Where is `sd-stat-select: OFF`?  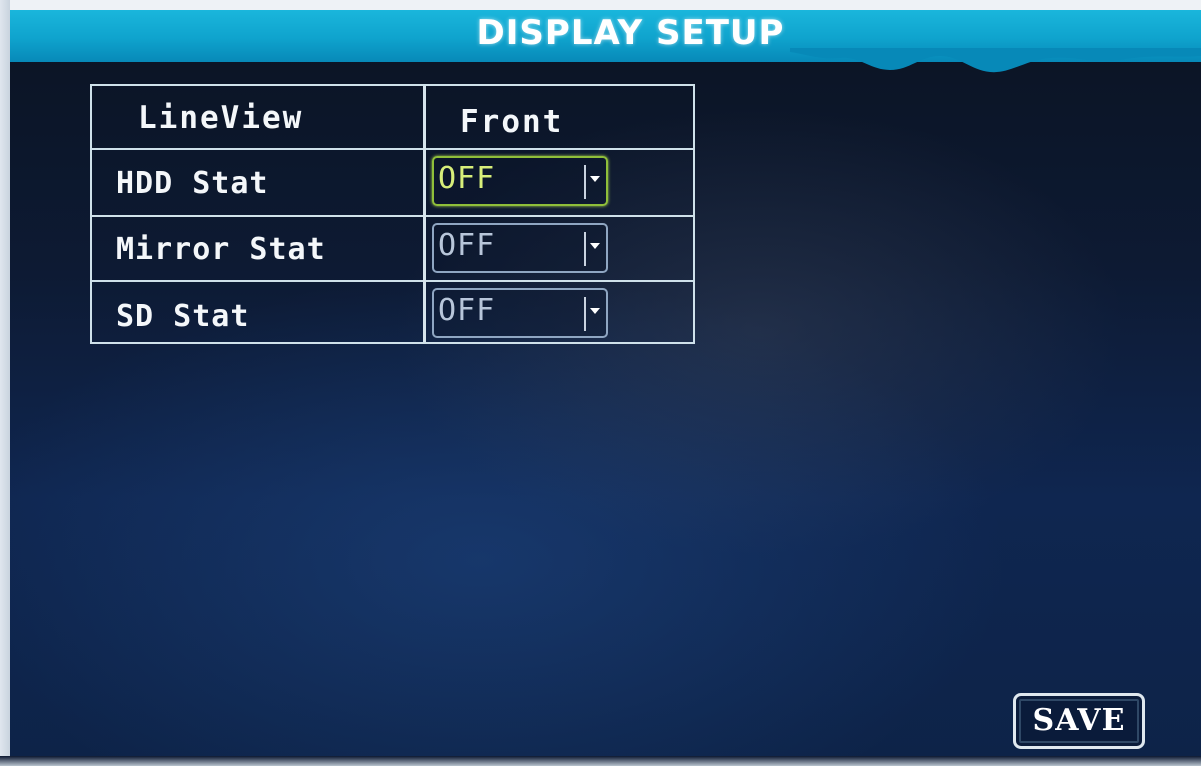 sd-stat-select: OFF is located at coordinates (520, 313).